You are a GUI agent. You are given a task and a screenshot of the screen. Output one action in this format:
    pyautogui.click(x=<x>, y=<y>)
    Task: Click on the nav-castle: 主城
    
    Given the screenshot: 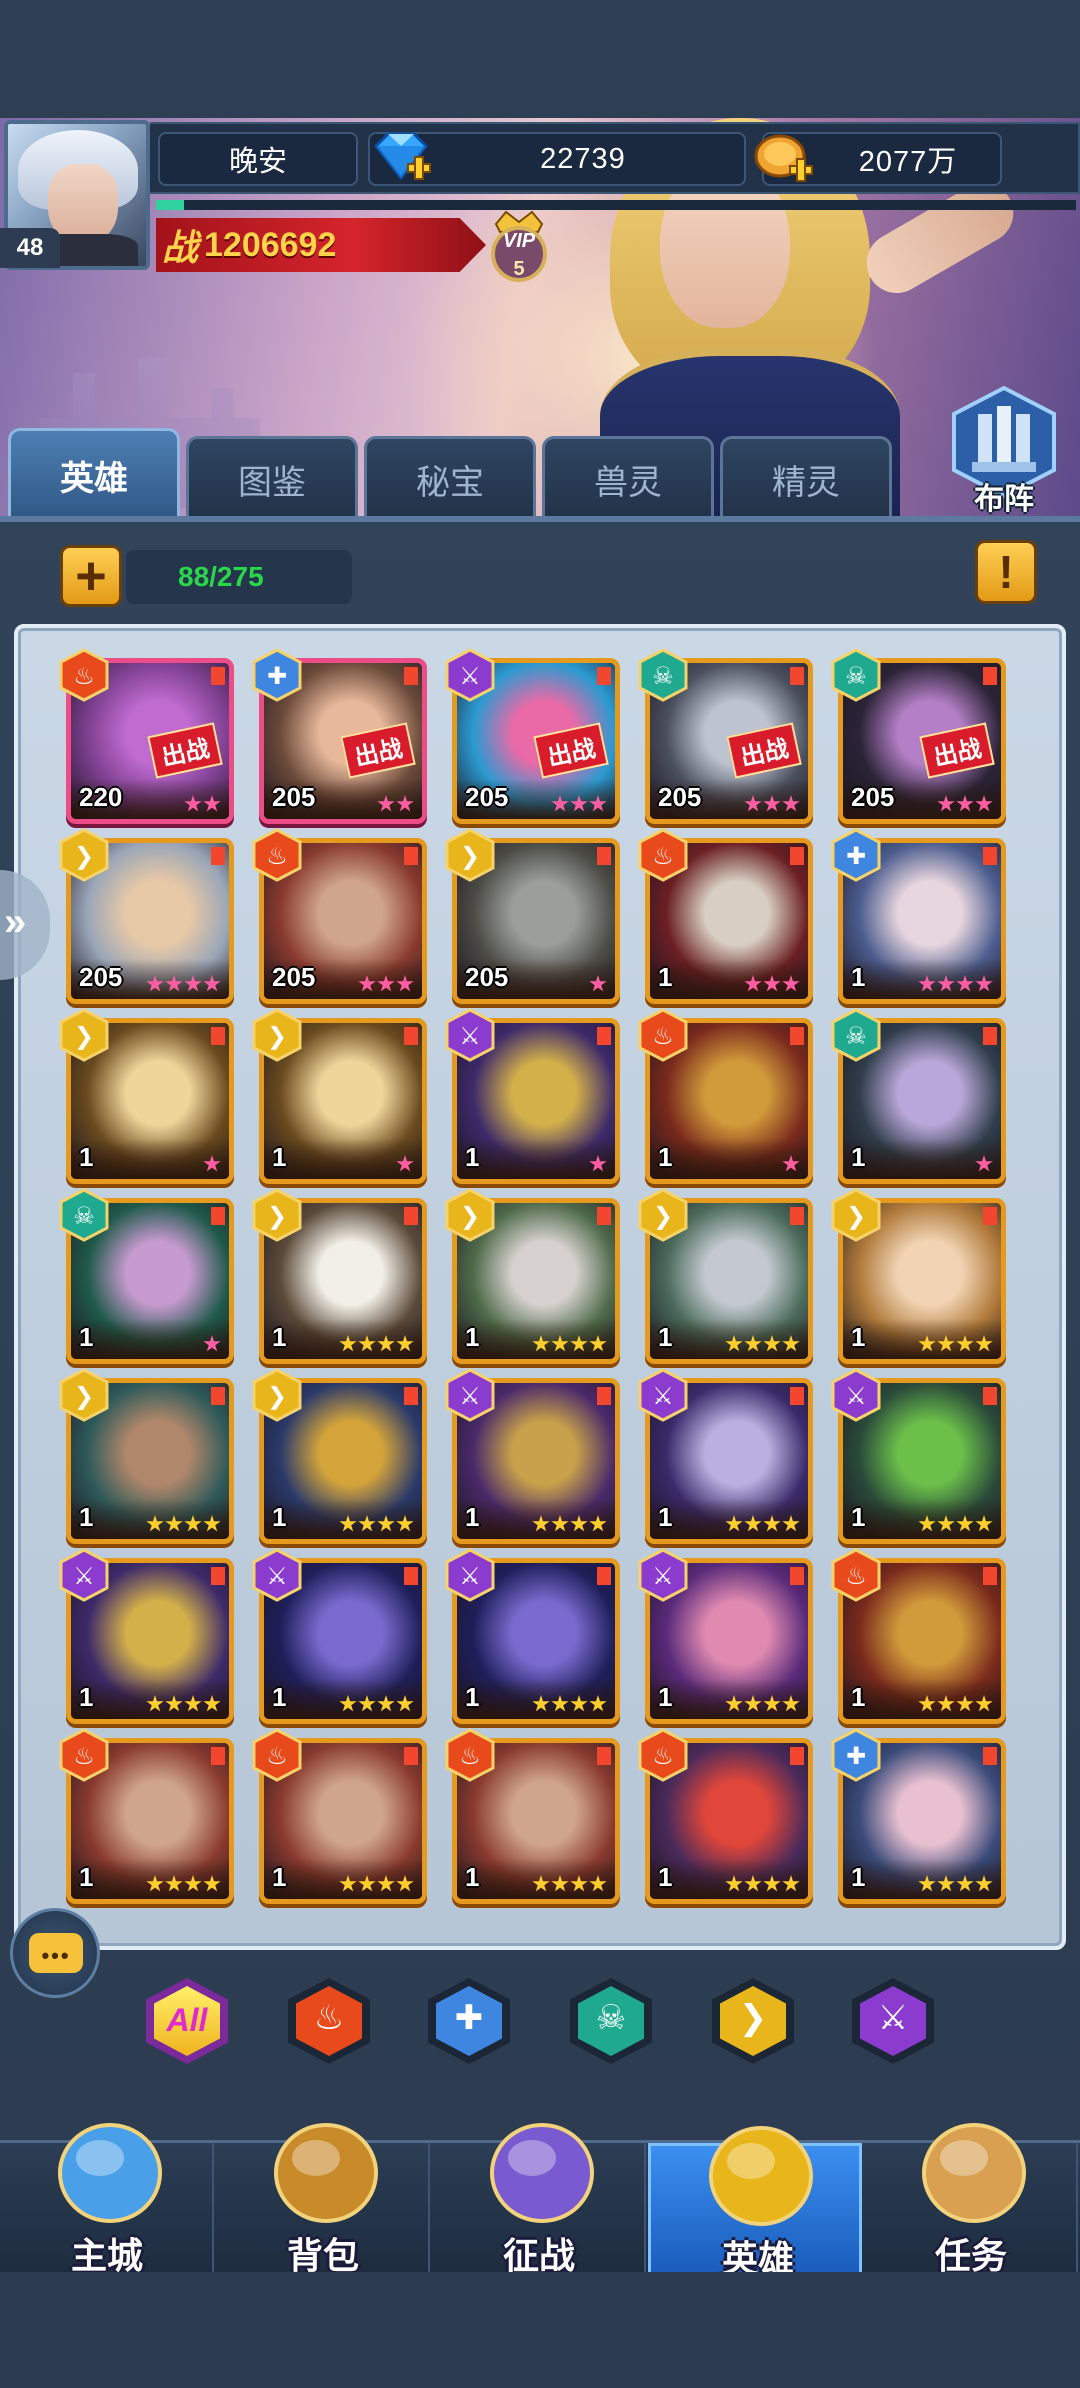 What is the action you would take?
    pyautogui.click(x=107, y=2199)
    